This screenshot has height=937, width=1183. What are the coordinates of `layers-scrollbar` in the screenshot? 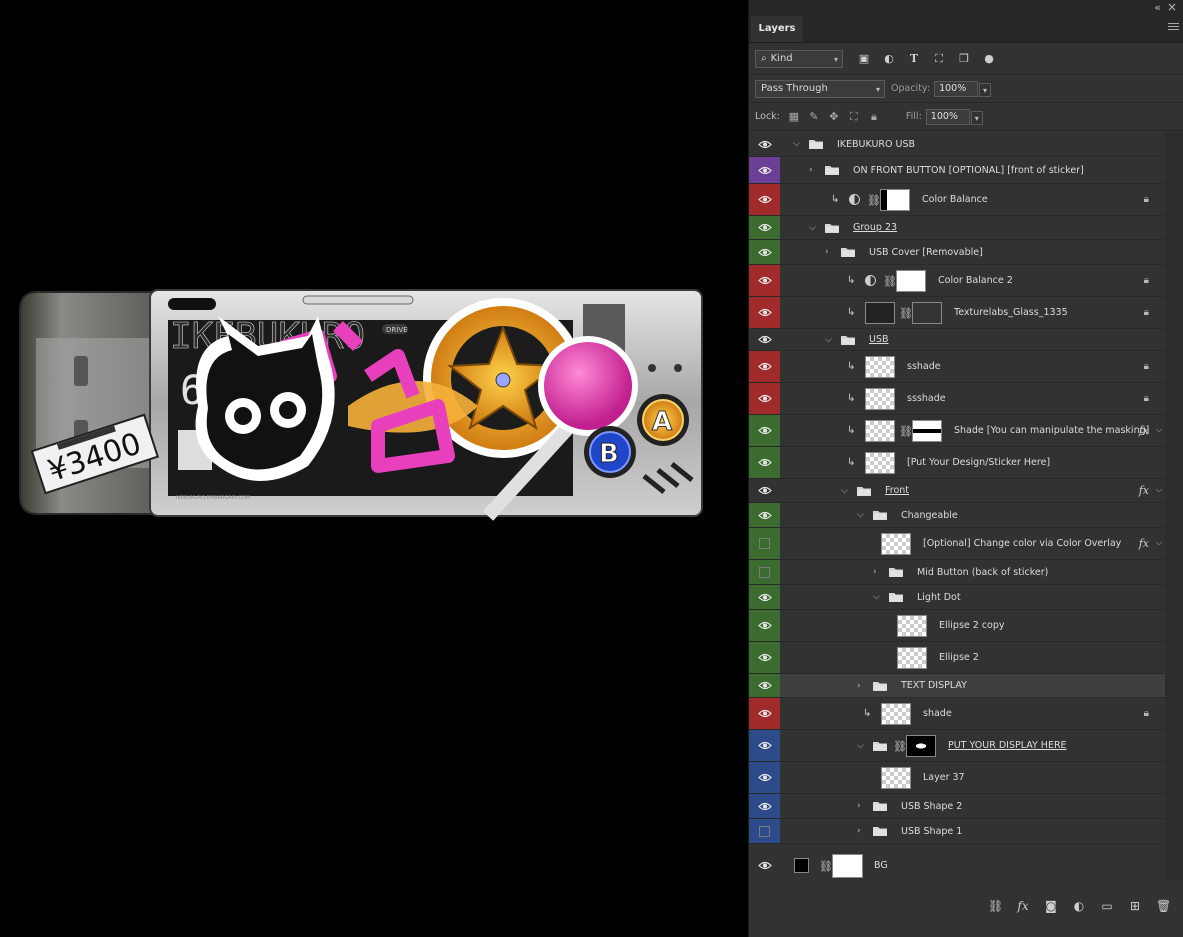 It's located at (1174, 506).